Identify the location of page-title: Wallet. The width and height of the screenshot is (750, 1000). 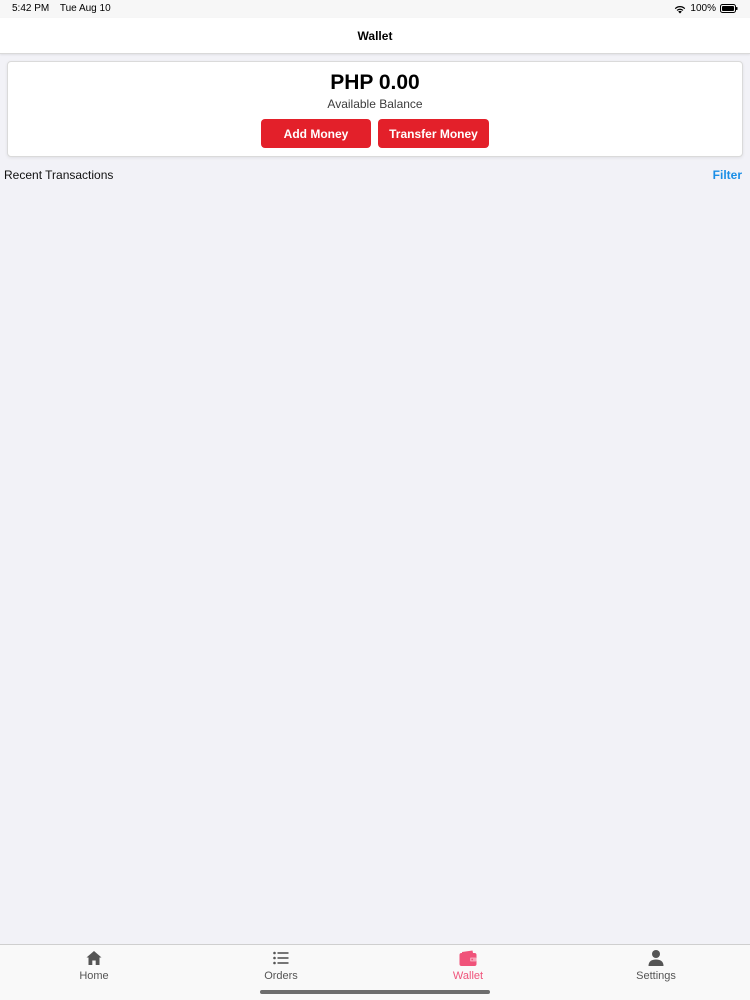
(375, 36).